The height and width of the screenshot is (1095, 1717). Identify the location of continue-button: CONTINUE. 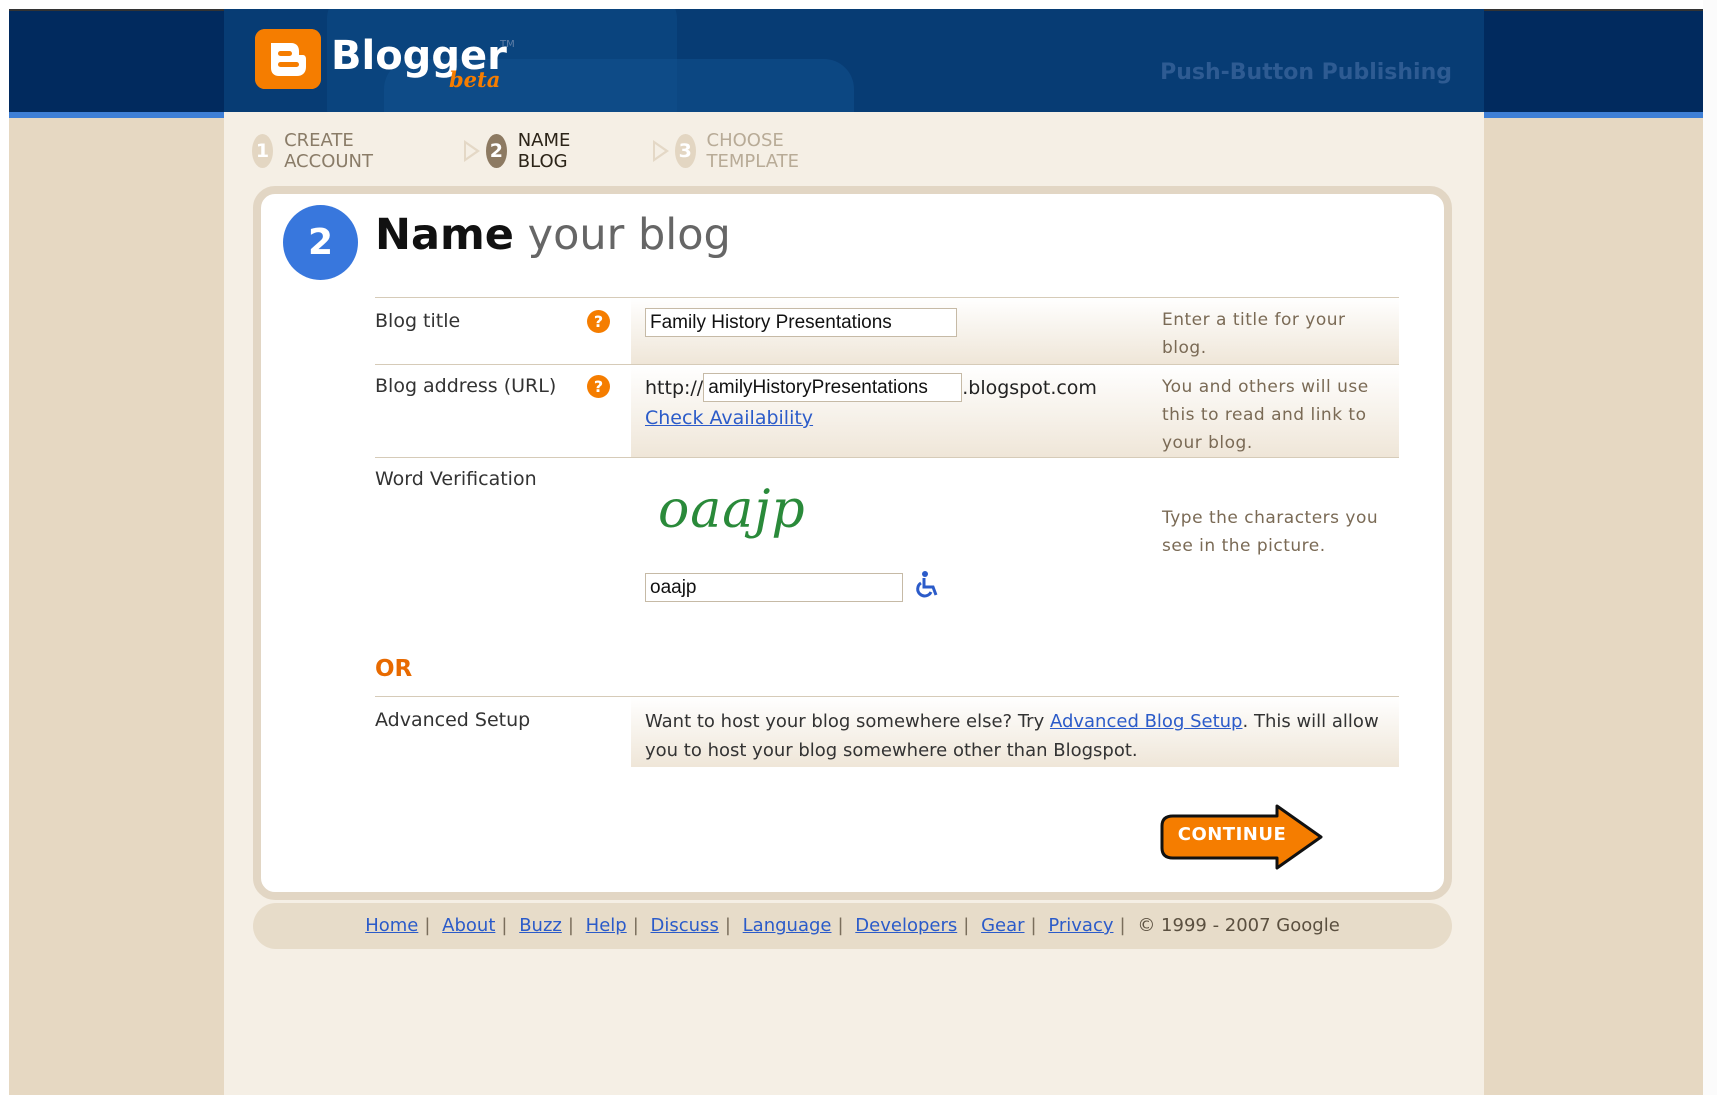
(1244, 837).